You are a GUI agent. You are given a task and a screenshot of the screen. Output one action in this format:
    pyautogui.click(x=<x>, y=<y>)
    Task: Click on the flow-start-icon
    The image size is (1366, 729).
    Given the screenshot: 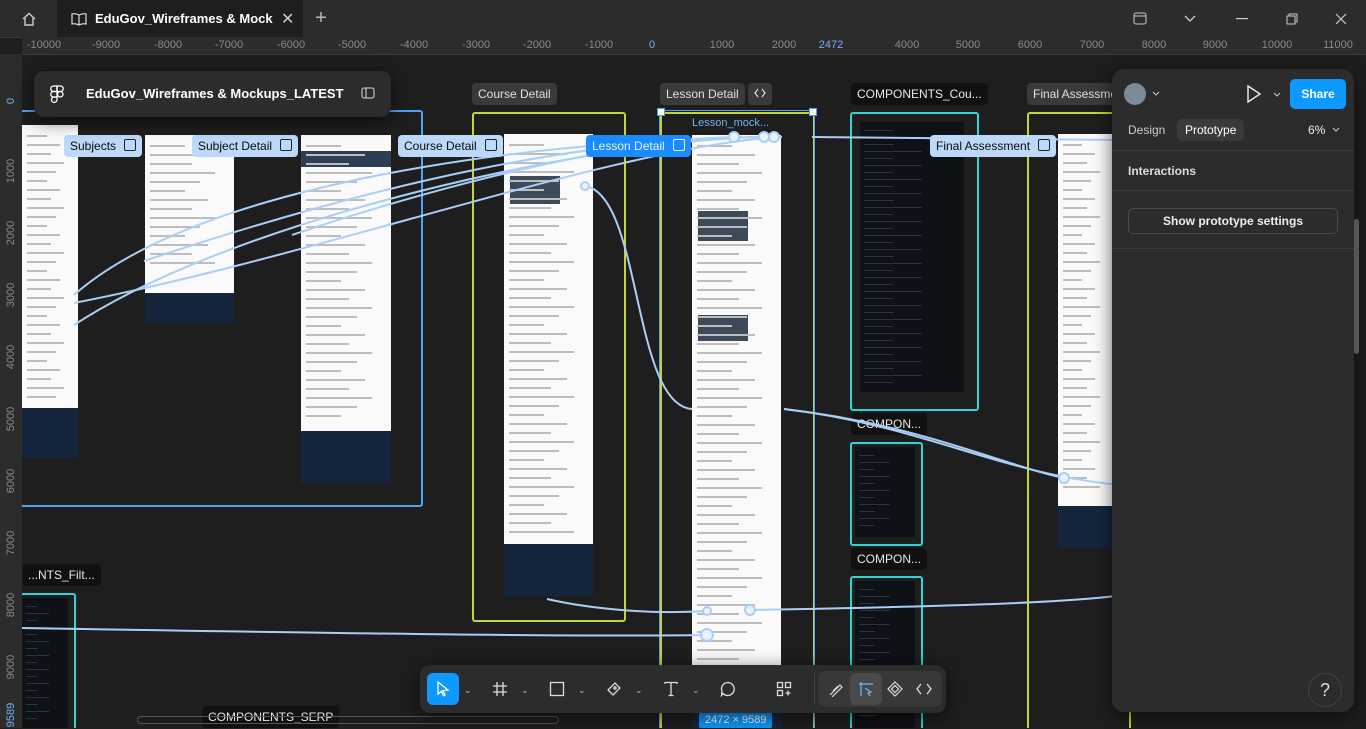 What is the action you would take?
    pyautogui.click(x=490, y=145)
    